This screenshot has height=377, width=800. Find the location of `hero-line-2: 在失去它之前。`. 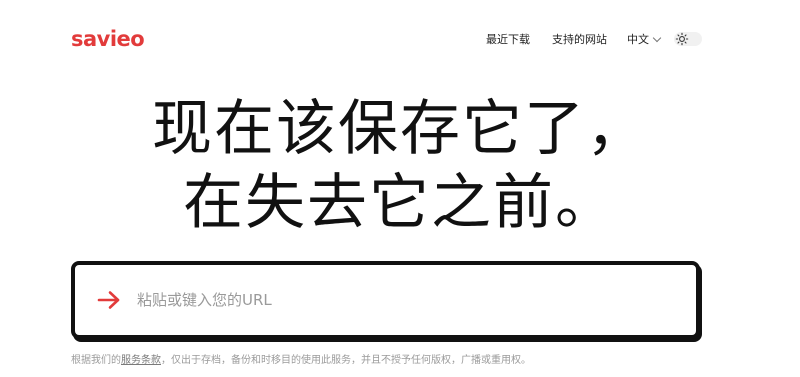

hero-line-2: 在失去它之前。 is located at coordinates (400, 203).